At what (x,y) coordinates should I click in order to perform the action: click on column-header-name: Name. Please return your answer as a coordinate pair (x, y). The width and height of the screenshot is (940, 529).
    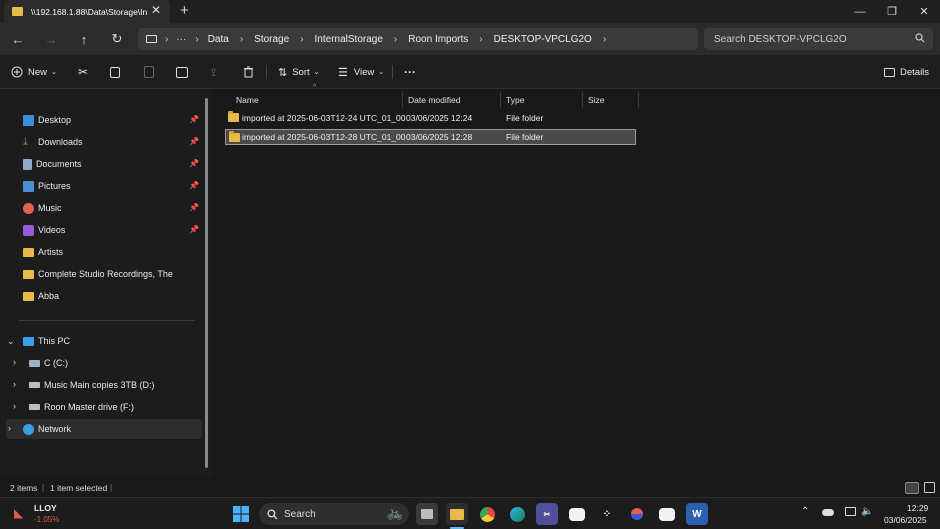
    Looking at the image, I should click on (317, 100).